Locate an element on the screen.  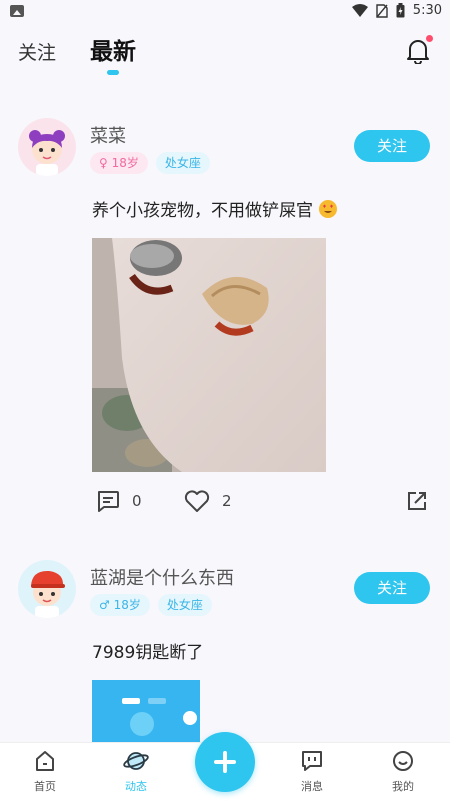
post-actions: 0 2 is located at coordinates (266, 505).